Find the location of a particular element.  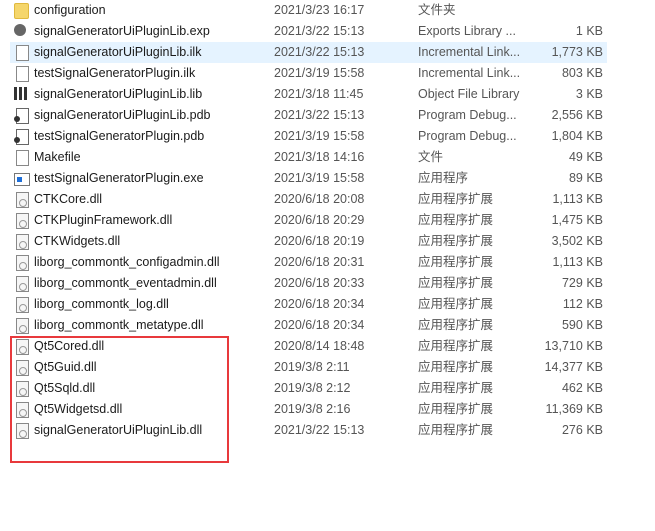

file-size: 11,369 KB is located at coordinates (574, 409).